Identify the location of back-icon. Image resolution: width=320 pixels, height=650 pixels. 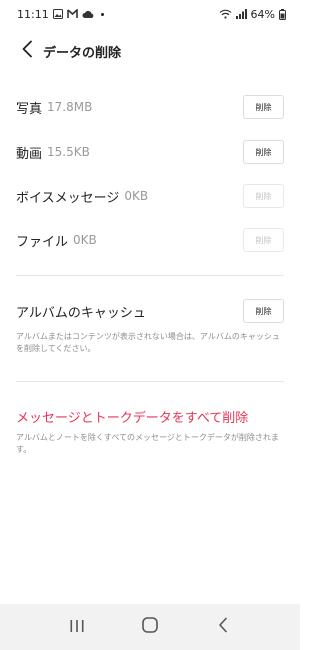
(223, 627).